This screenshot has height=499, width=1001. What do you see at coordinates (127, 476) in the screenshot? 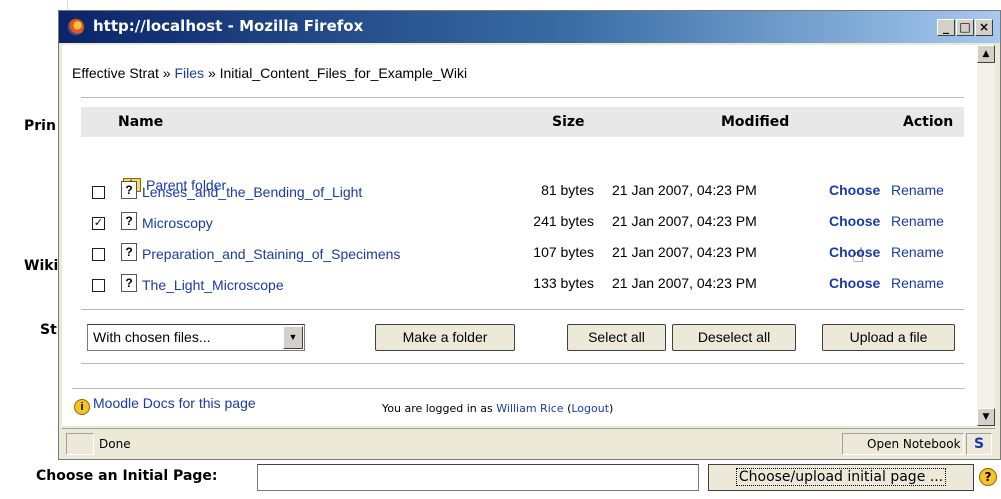
I see `initial-page-label: Choose an Initial Page:` at bounding box center [127, 476].